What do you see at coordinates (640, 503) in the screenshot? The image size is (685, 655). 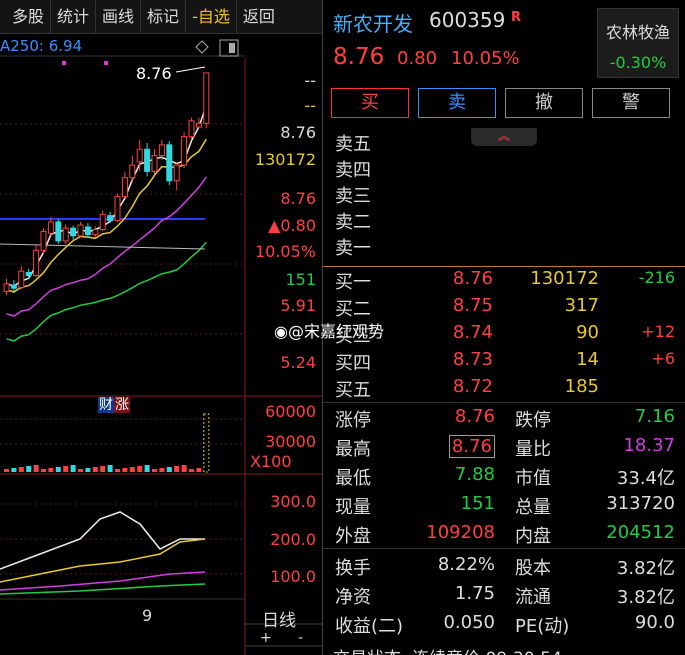 I see `stat-value: 313720` at bounding box center [640, 503].